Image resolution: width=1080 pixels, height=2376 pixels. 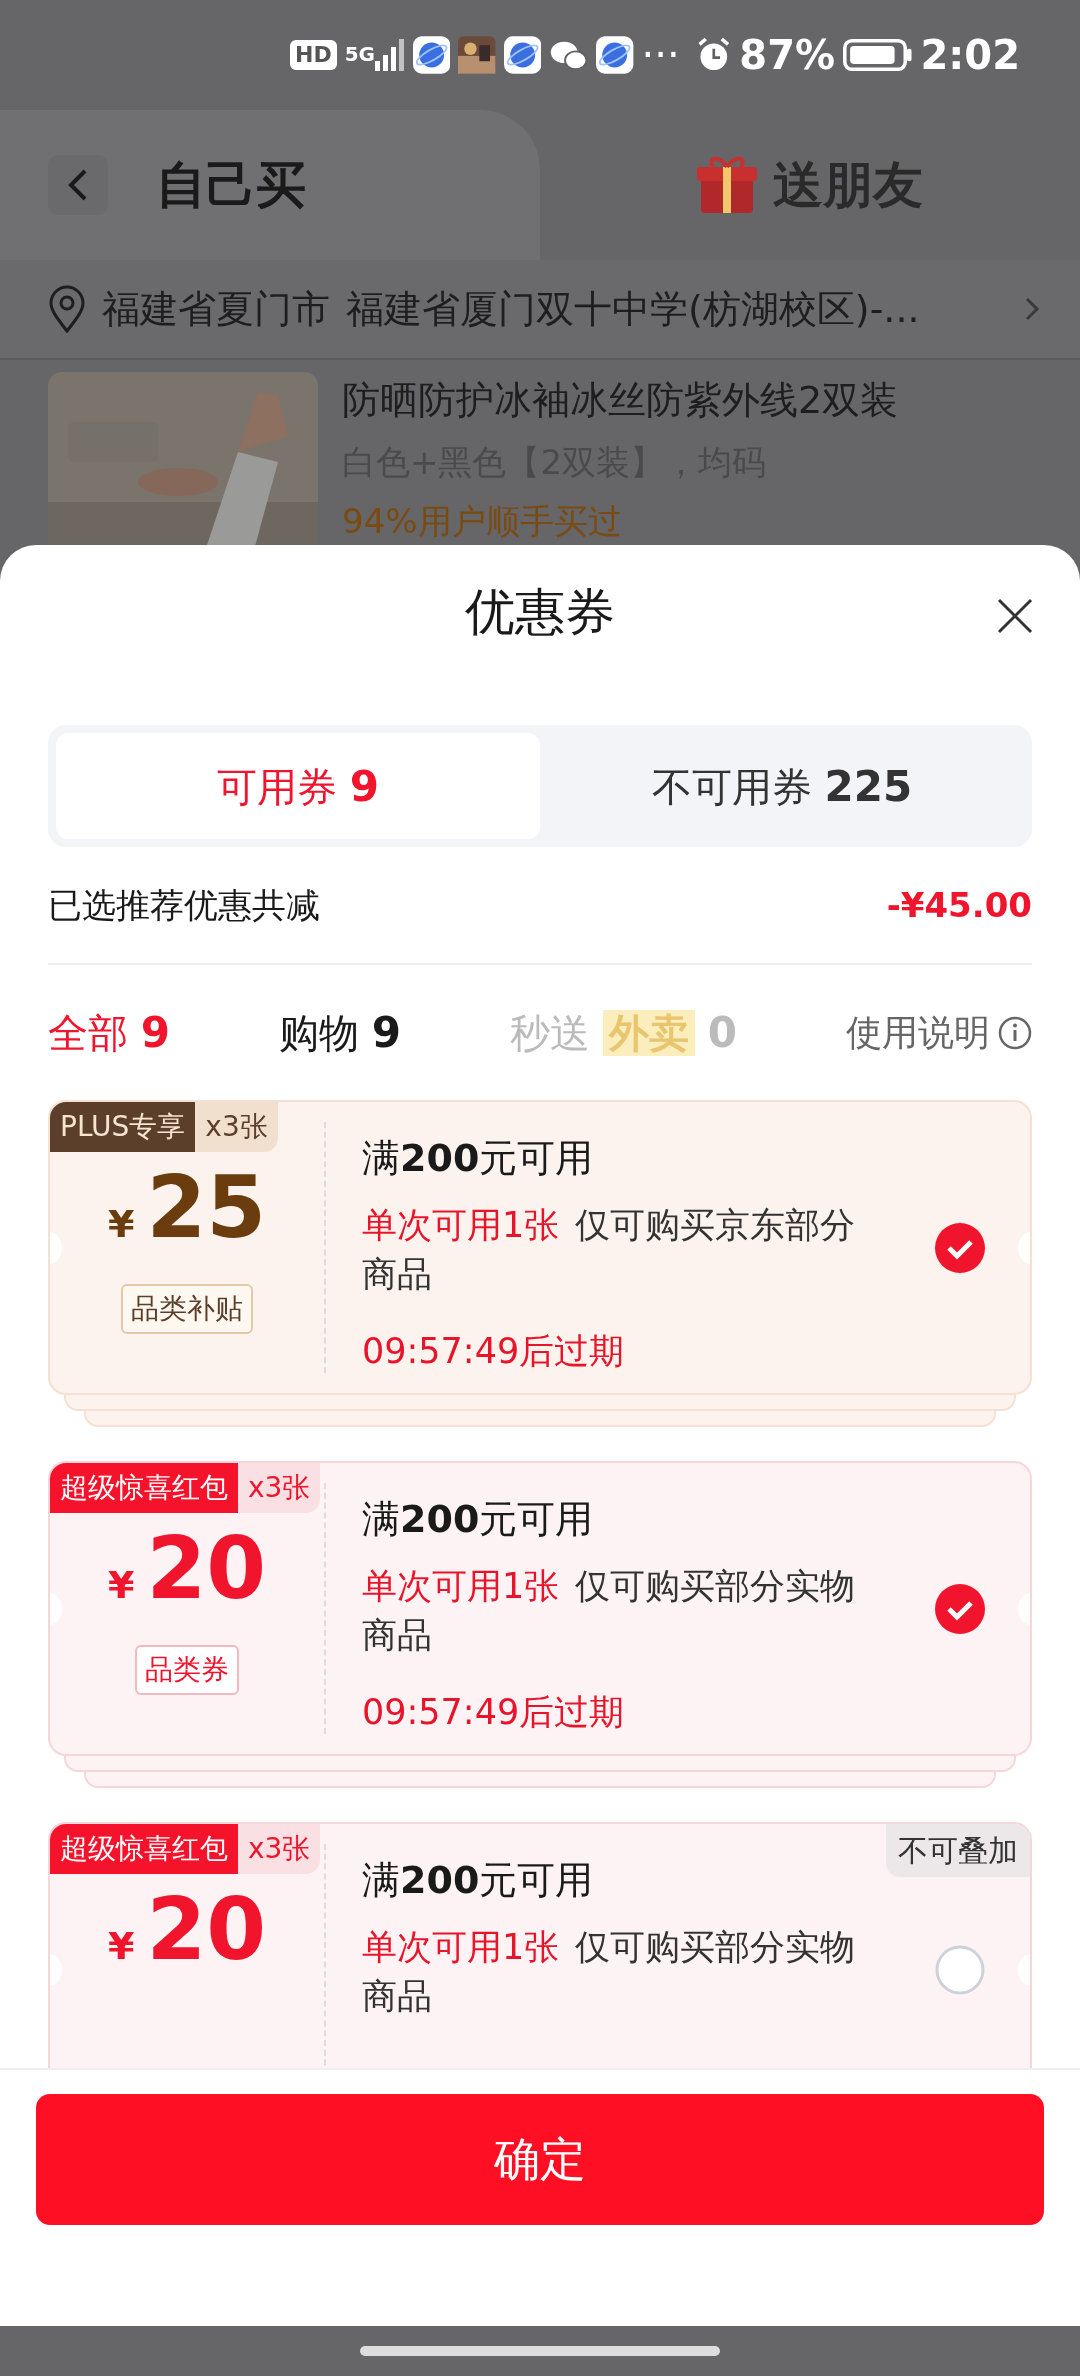 What do you see at coordinates (787, 55) in the screenshot?
I see `battery-percent: 87%` at bounding box center [787, 55].